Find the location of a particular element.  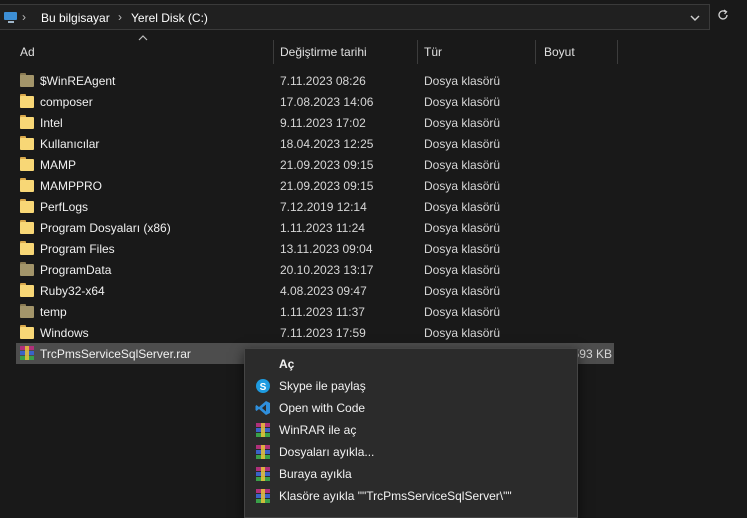

sort-ascending-icon is located at coordinates (143, 38).